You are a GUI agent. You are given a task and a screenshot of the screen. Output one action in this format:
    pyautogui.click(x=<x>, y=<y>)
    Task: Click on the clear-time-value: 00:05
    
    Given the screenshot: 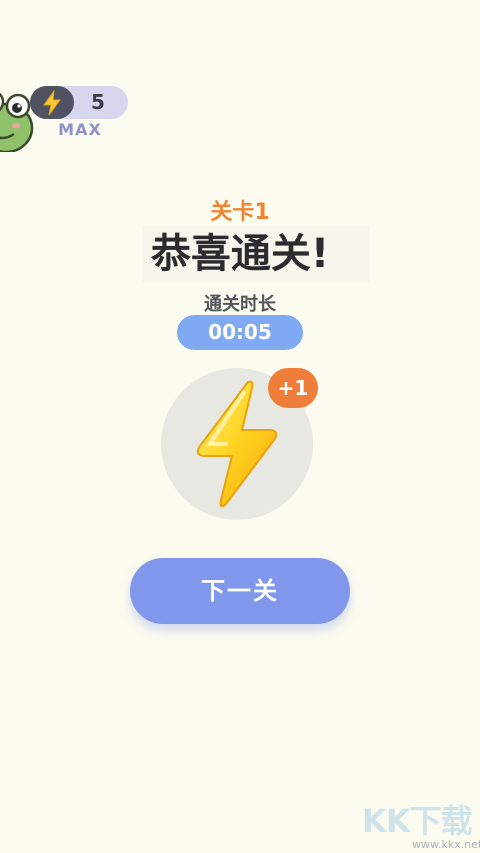 What is the action you would take?
    pyautogui.click(x=240, y=332)
    